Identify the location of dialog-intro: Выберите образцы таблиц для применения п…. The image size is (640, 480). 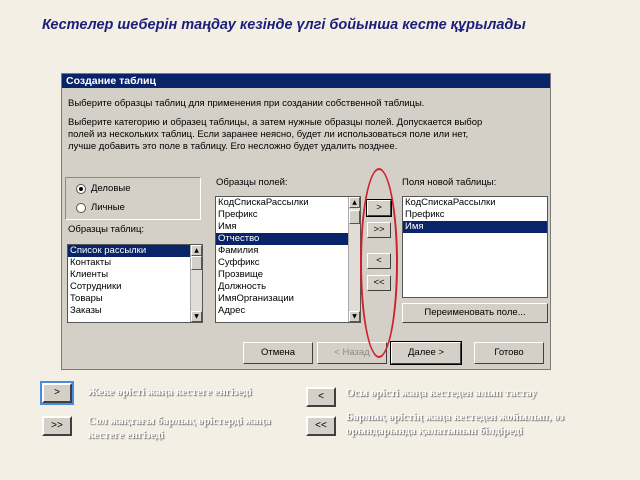
(246, 103).